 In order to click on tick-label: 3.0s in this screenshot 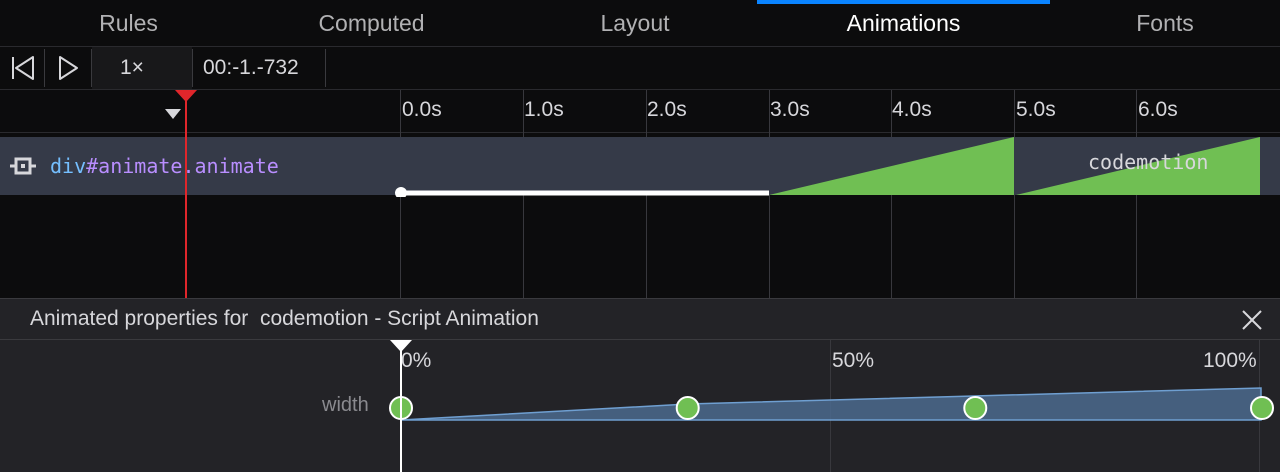, I will do `click(790, 109)`.